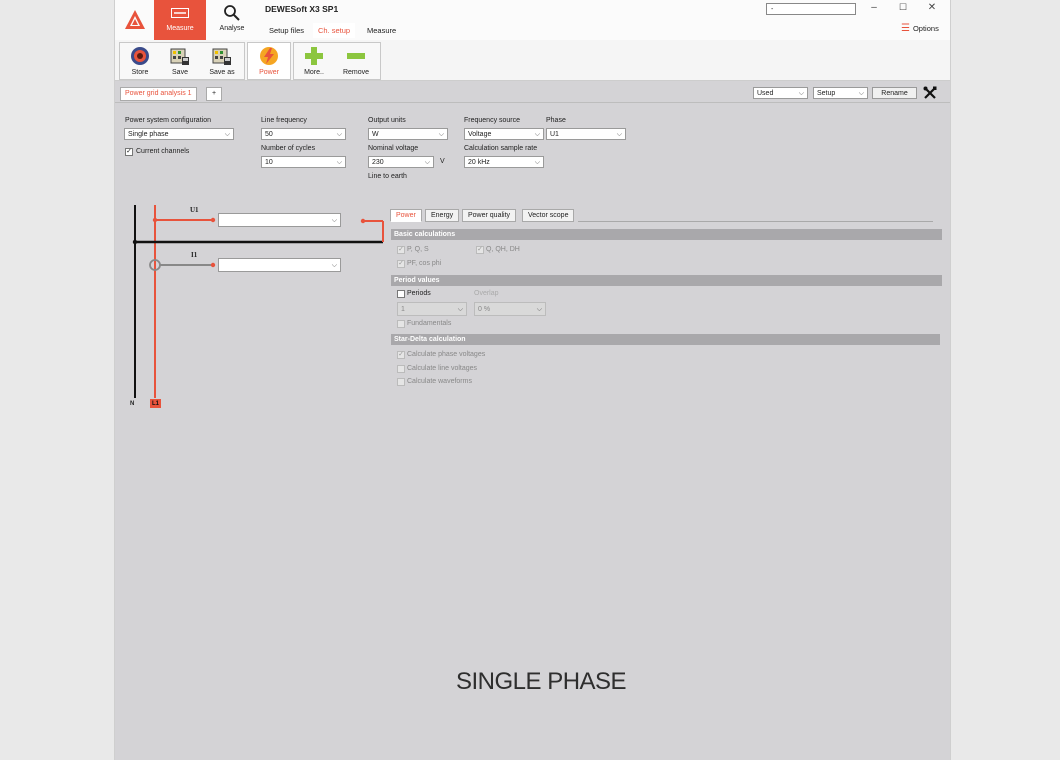 This screenshot has height=760, width=1060. Describe the element at coordinates (840, 93) in the screenshot. I see `setup-select: Setup ⌵` at that location.